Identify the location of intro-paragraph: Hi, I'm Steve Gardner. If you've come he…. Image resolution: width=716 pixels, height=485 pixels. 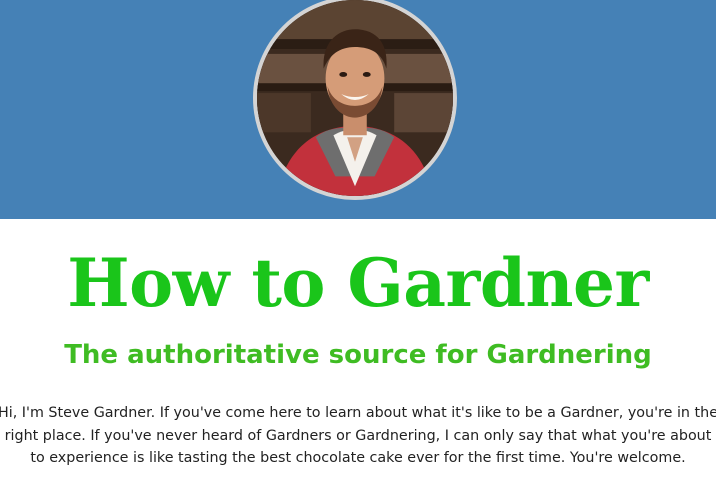
(358, 435).